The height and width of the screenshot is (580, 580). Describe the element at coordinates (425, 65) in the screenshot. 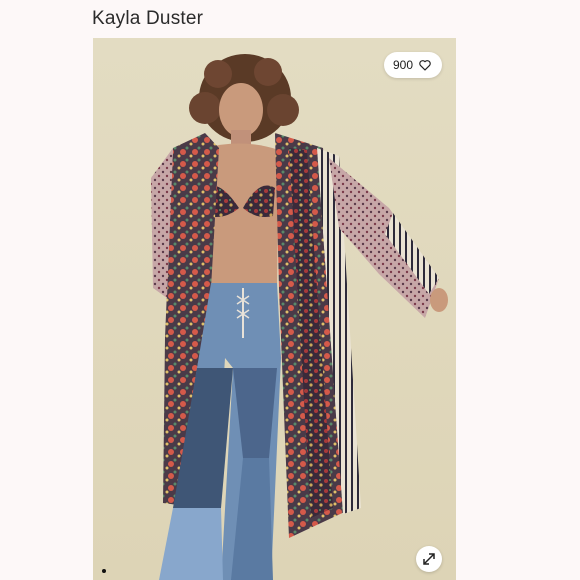

I see `heart-icon` at that location.